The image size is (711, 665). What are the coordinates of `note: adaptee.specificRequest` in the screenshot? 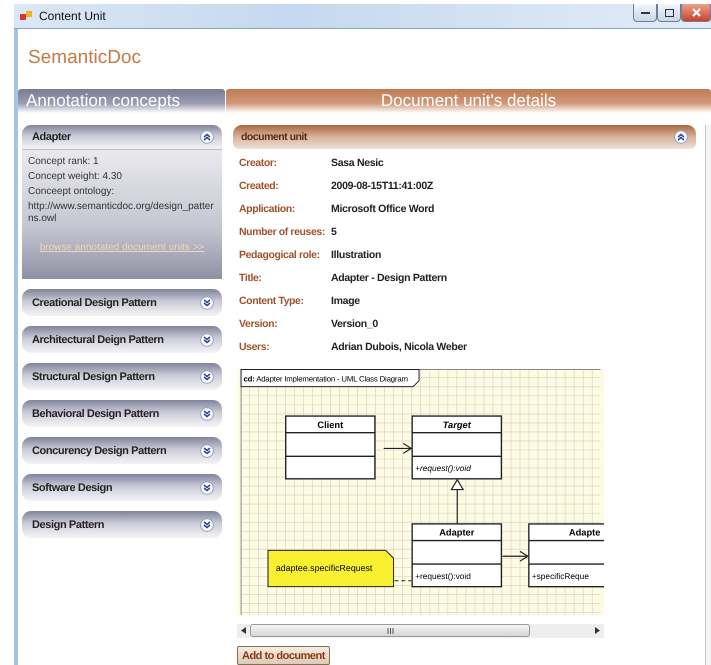 It's located at (331, 568).